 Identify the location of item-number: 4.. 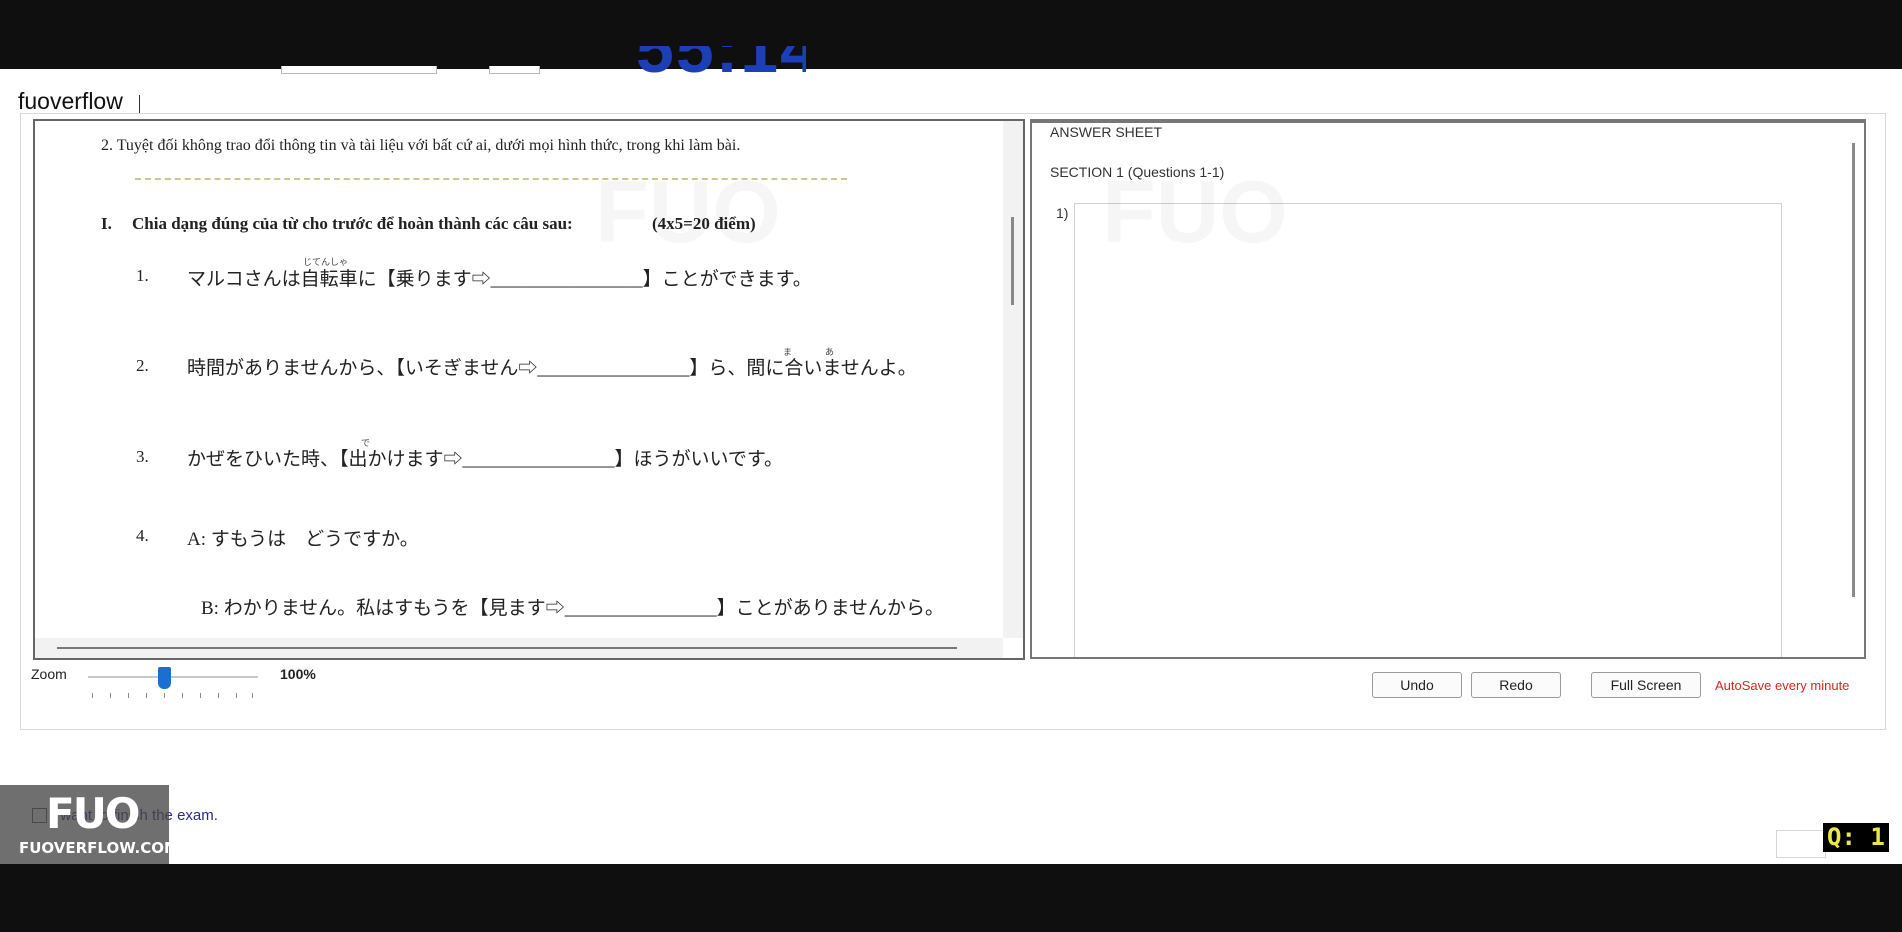
(142, 535).